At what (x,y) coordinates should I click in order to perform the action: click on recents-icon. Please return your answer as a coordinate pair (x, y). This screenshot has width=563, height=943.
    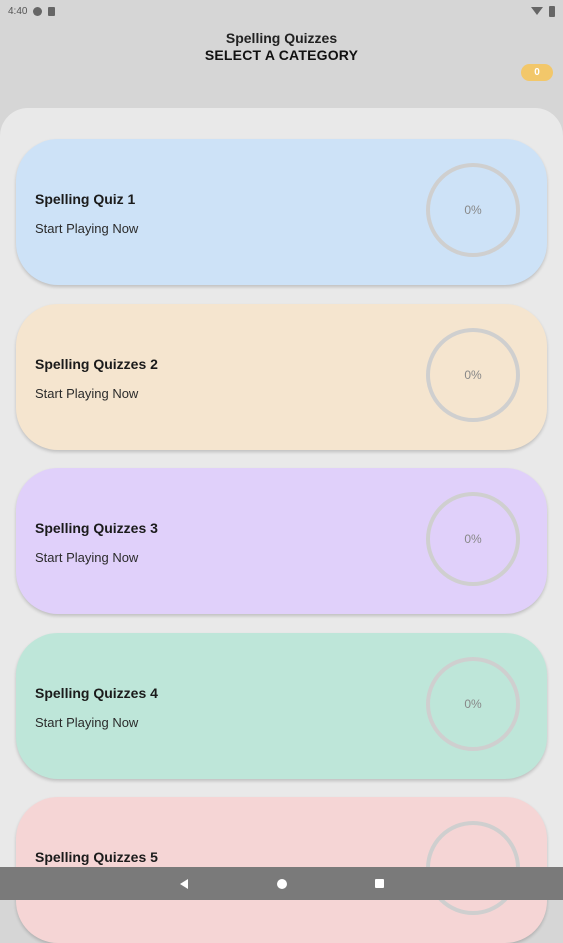
    Looking at the image, I should click on (379, 883).